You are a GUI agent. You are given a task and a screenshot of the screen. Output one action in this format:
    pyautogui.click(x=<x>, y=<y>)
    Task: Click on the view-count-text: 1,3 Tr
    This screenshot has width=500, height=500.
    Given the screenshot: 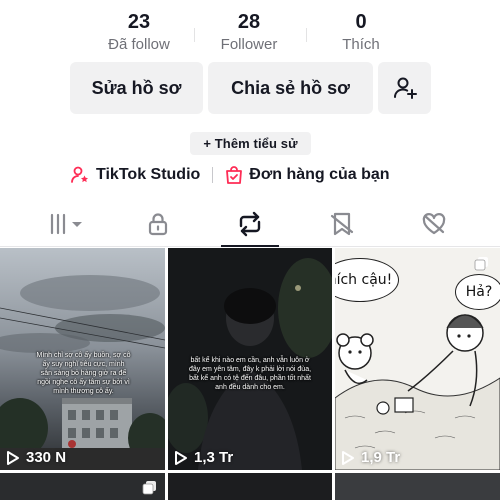 What is the action you would take?
    pyautogui.click(x=214, y=457)
    